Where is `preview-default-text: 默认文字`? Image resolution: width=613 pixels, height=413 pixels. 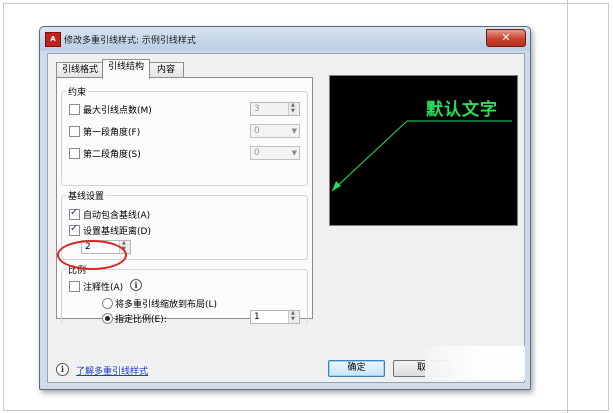
preview-default-text: 默认文字 is located at coordinates (462, 110).